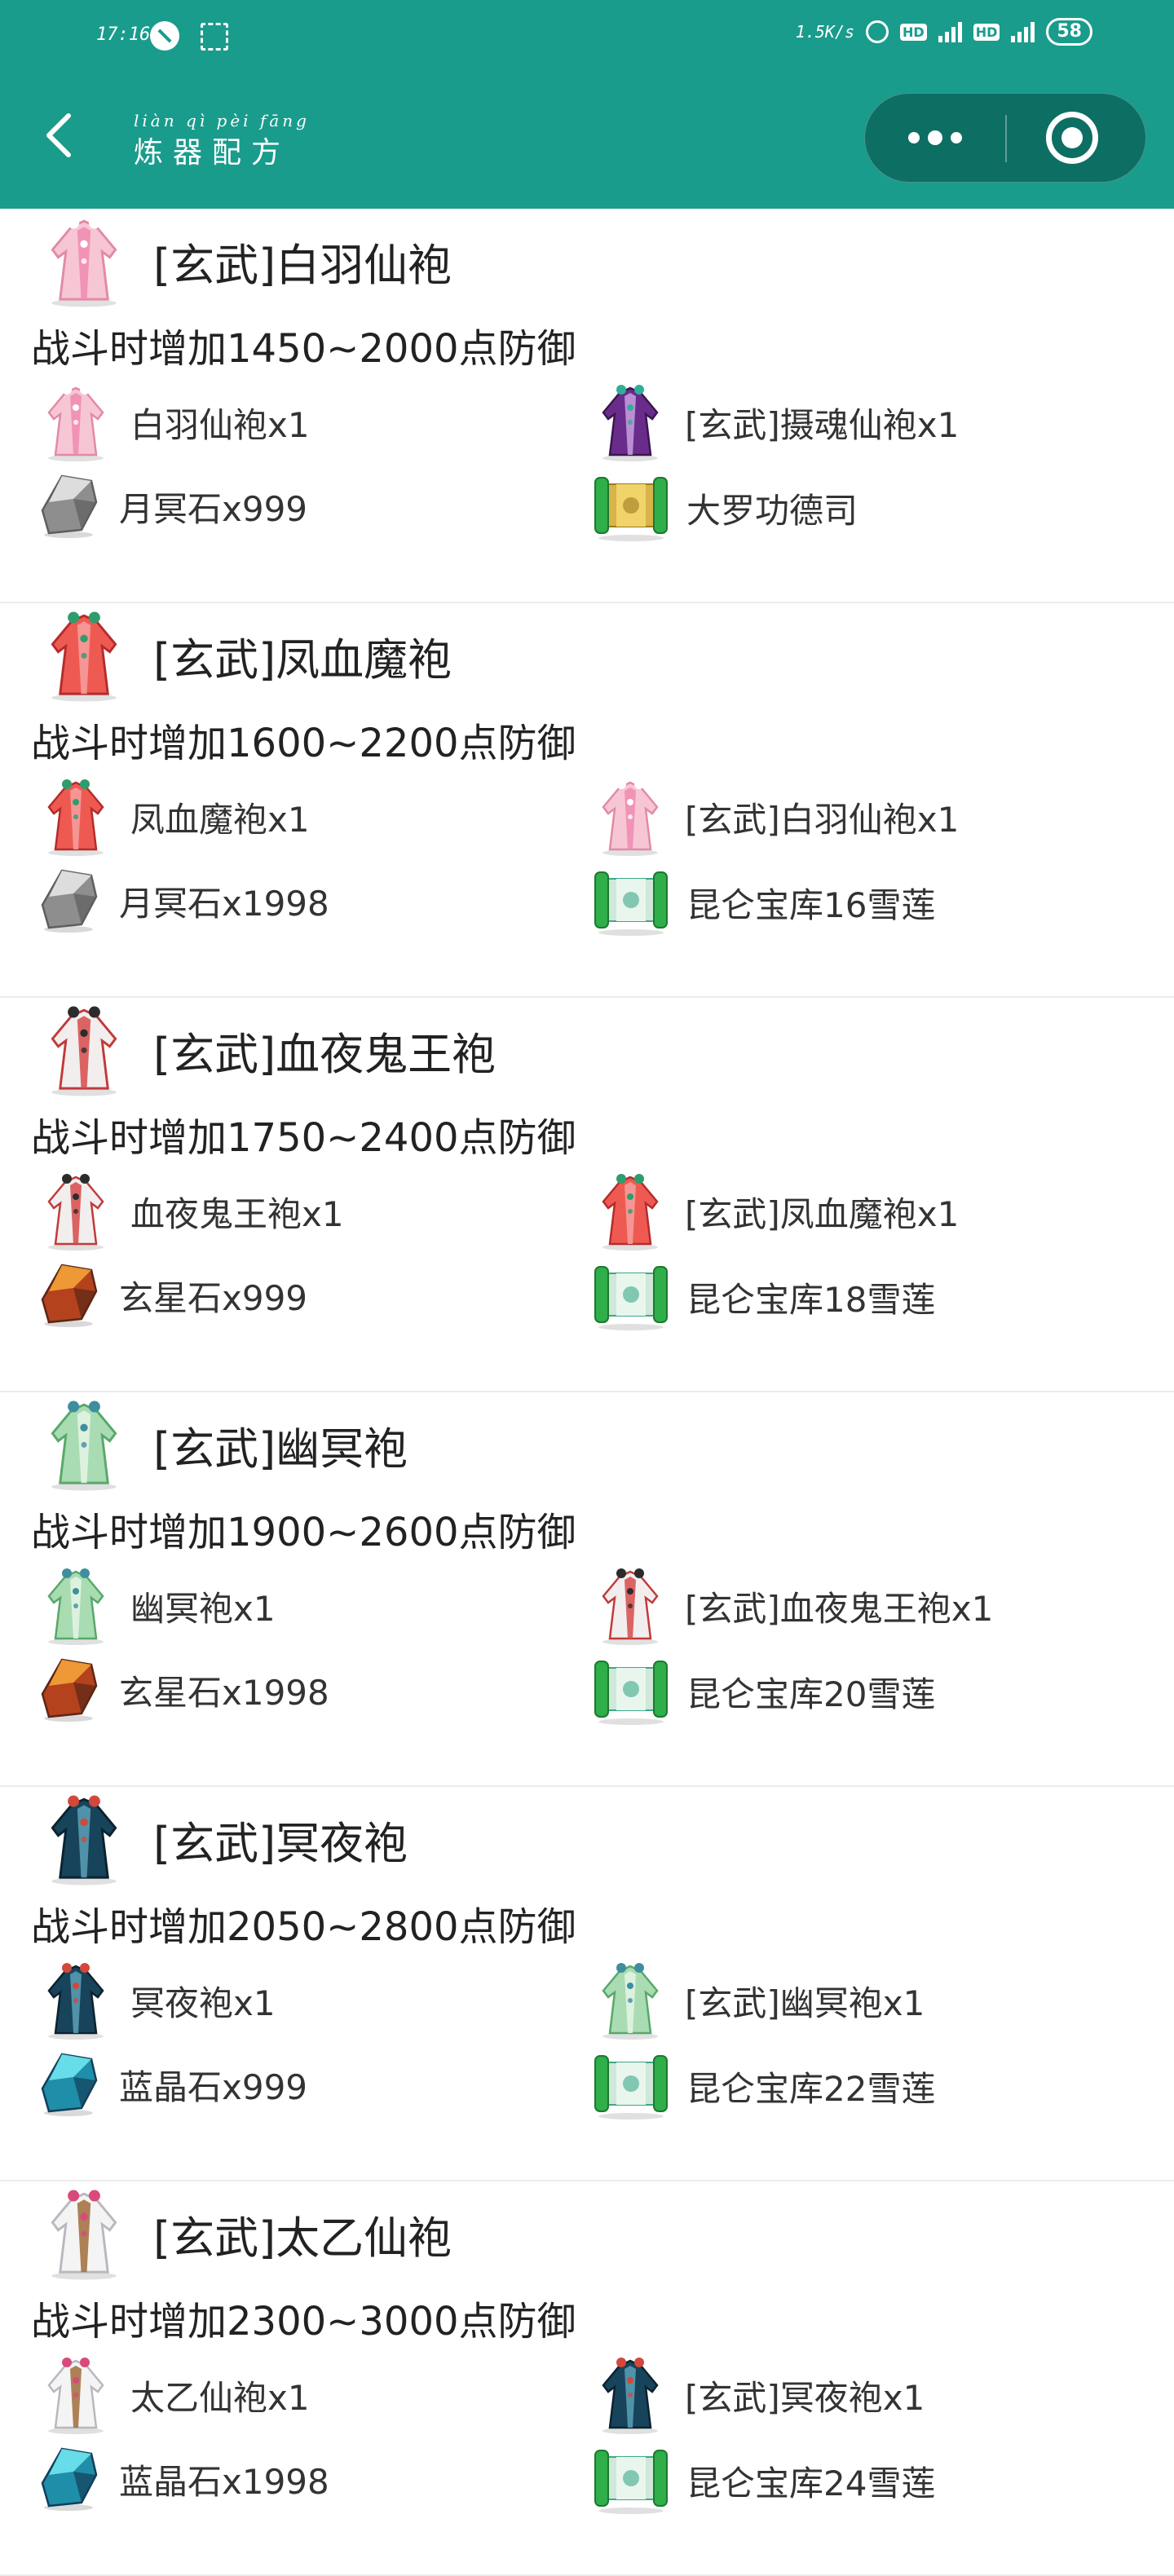  Describe the element at coordinates (76, 2395) in the screenshot. I see `robe-white-icon` at that location.